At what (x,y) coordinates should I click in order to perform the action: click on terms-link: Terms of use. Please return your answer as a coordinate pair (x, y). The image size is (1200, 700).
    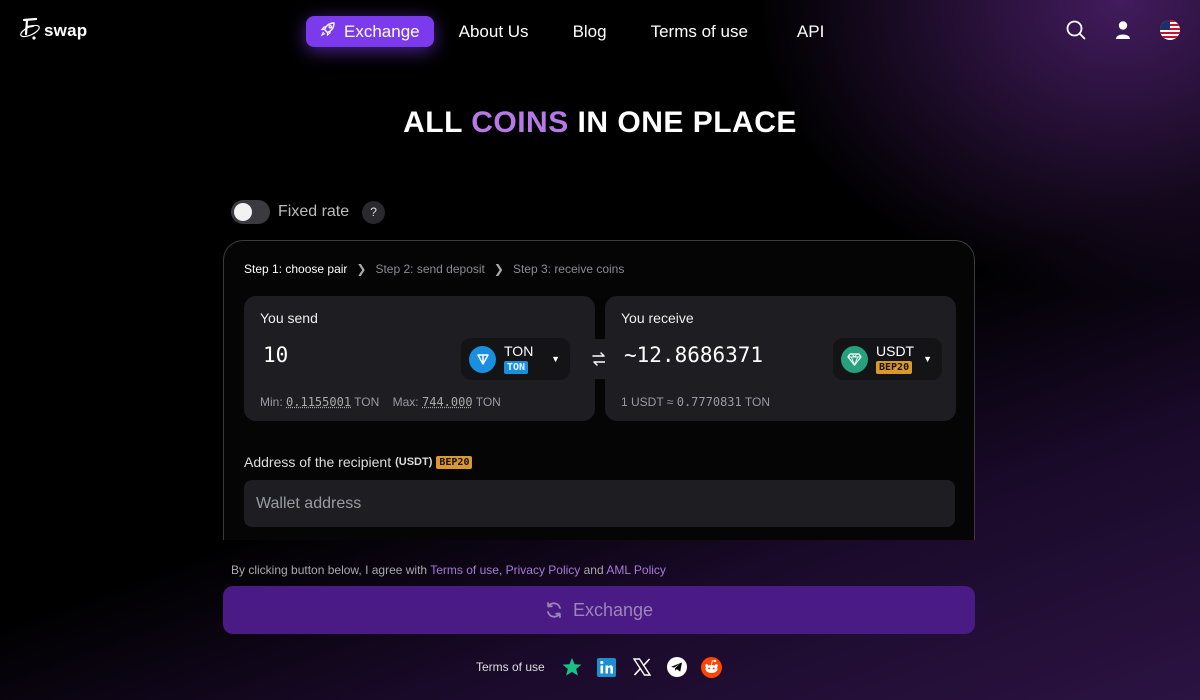
    Looking at the image, I should click on (464, 570).